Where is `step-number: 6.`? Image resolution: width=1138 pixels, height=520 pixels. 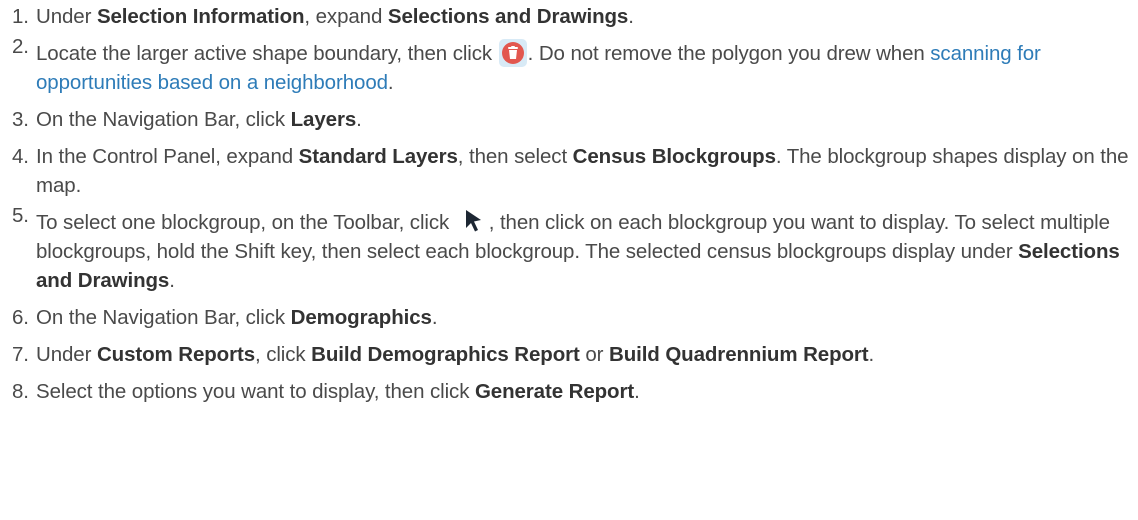 step-number: 6. is located at coordinates (20, 317).